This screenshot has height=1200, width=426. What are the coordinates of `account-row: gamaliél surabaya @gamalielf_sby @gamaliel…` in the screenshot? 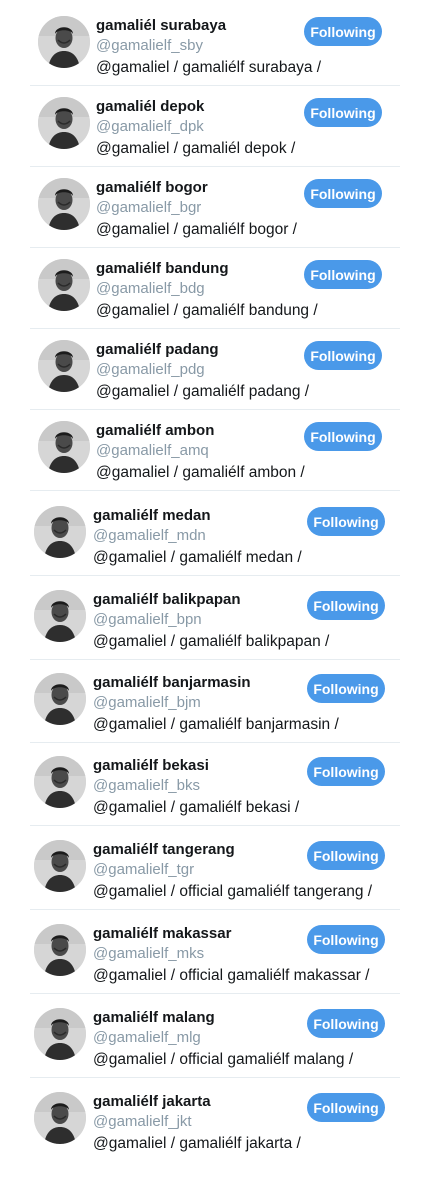 It's located at (213, 45).